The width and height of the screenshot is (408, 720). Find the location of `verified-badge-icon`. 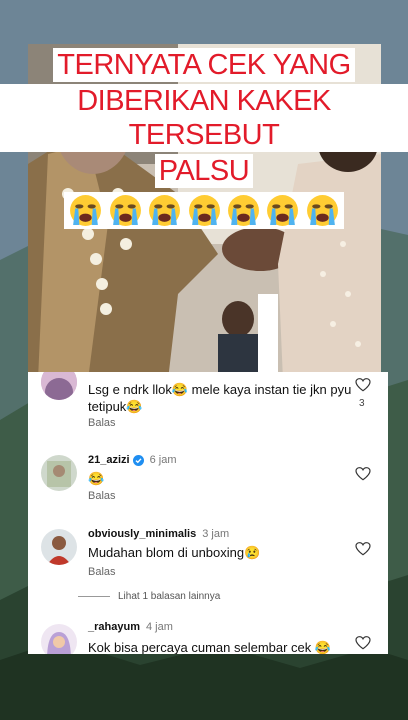

verified-badge-icon is located at coordinates (138, 460).